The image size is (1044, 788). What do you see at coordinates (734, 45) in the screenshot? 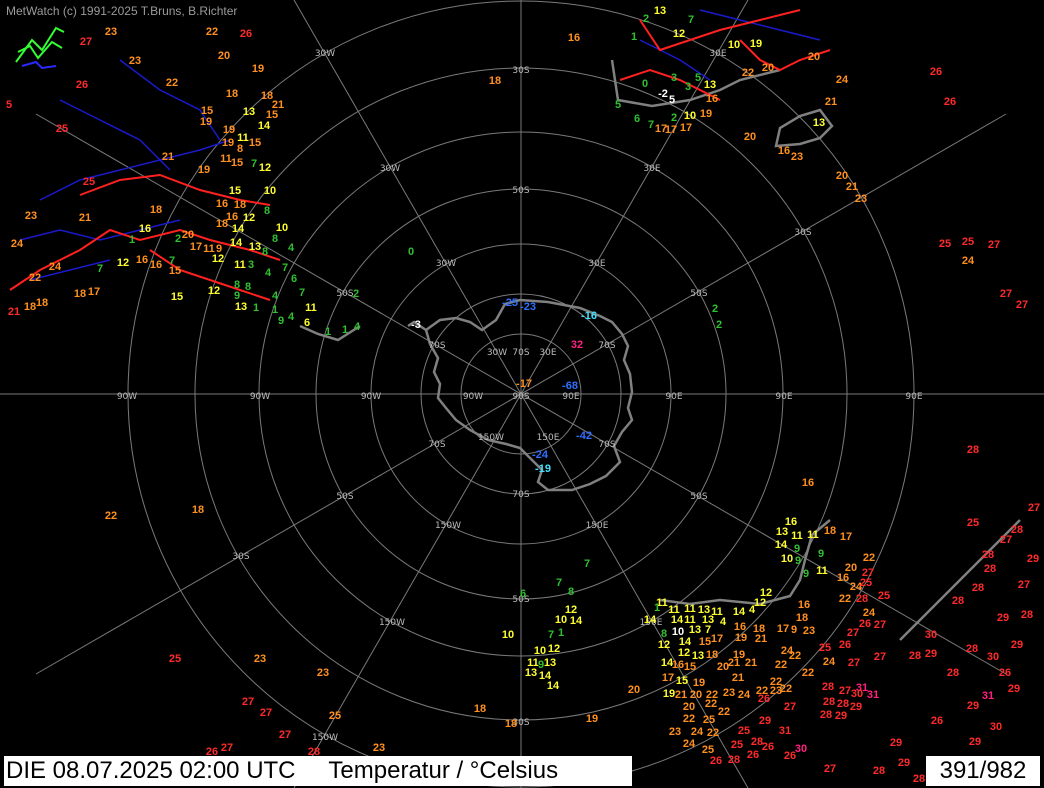
I see `station-temperature: 10` at bounding box center [734, 45].